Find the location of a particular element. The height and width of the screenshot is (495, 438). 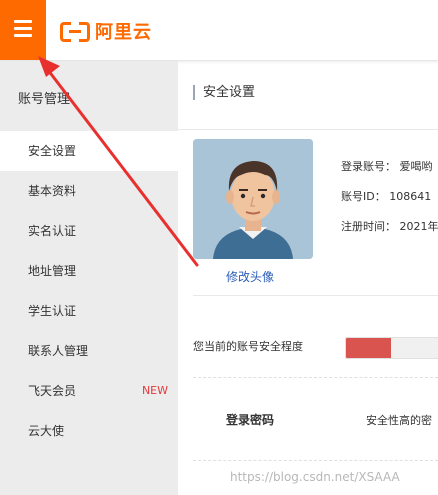

sidebar-item-label: 地址管理 is located at coordinates (52, 271).